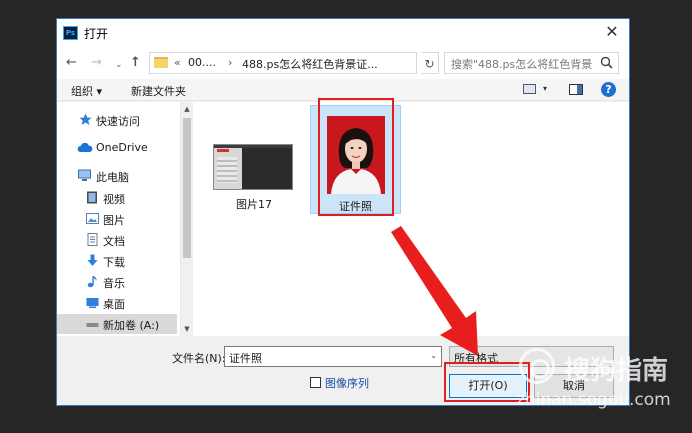  I want to click on close-icon: ✕, so click(612, 32).